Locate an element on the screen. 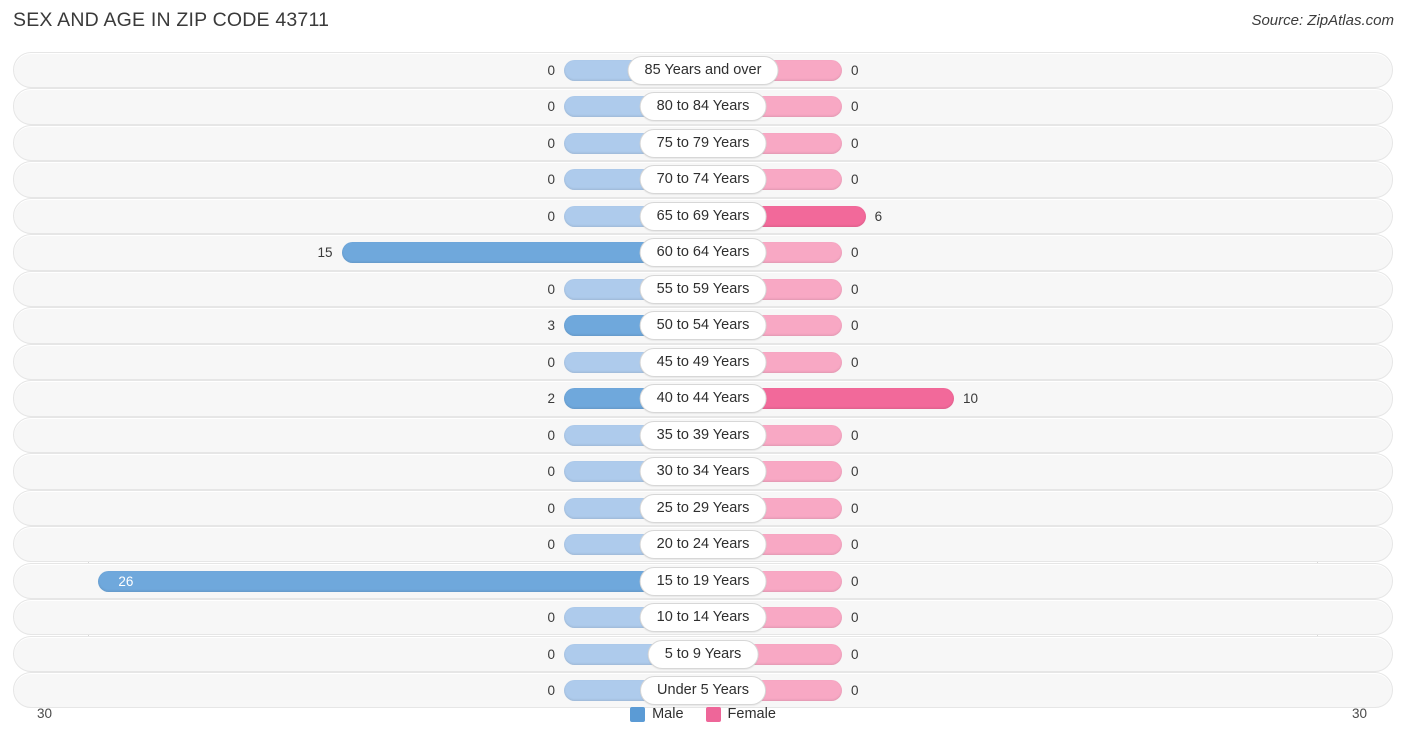 This screenshot has width=1406, height=740. age-group-label: 25 to 29 Years is located at coordinates (703, 508).